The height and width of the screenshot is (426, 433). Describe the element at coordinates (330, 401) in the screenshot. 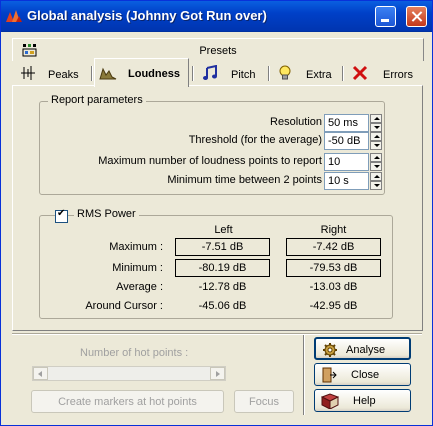

I see `help-book-icon` at that location.